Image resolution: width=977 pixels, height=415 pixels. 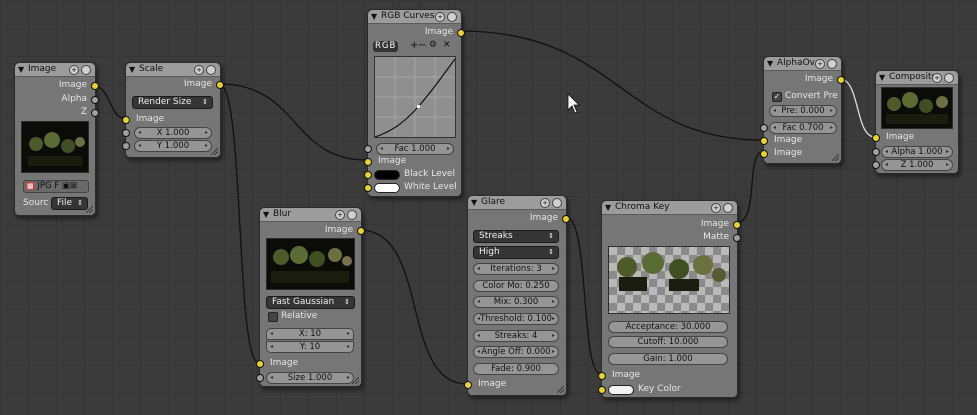 What do you see at coordinates (917, 165) in the screenshot?
I see `composite-z-field: ◂ Z 1.000 ▸` at bounding box center [917, 165].